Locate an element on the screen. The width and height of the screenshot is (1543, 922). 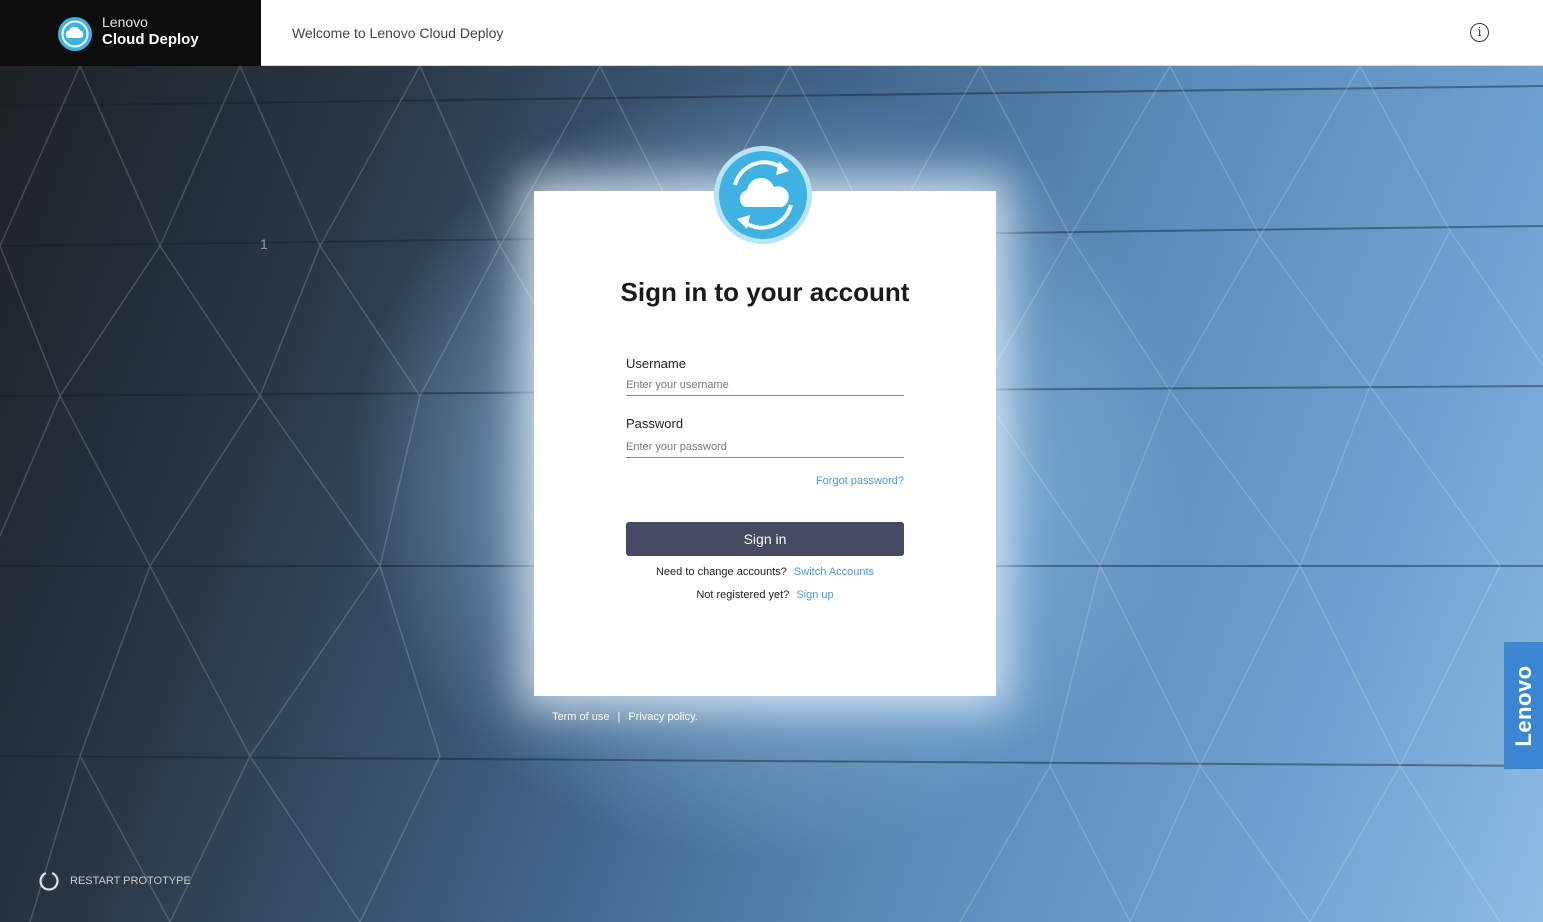
register-prompt: Not registered yet? is located at coordinates (743, 595).